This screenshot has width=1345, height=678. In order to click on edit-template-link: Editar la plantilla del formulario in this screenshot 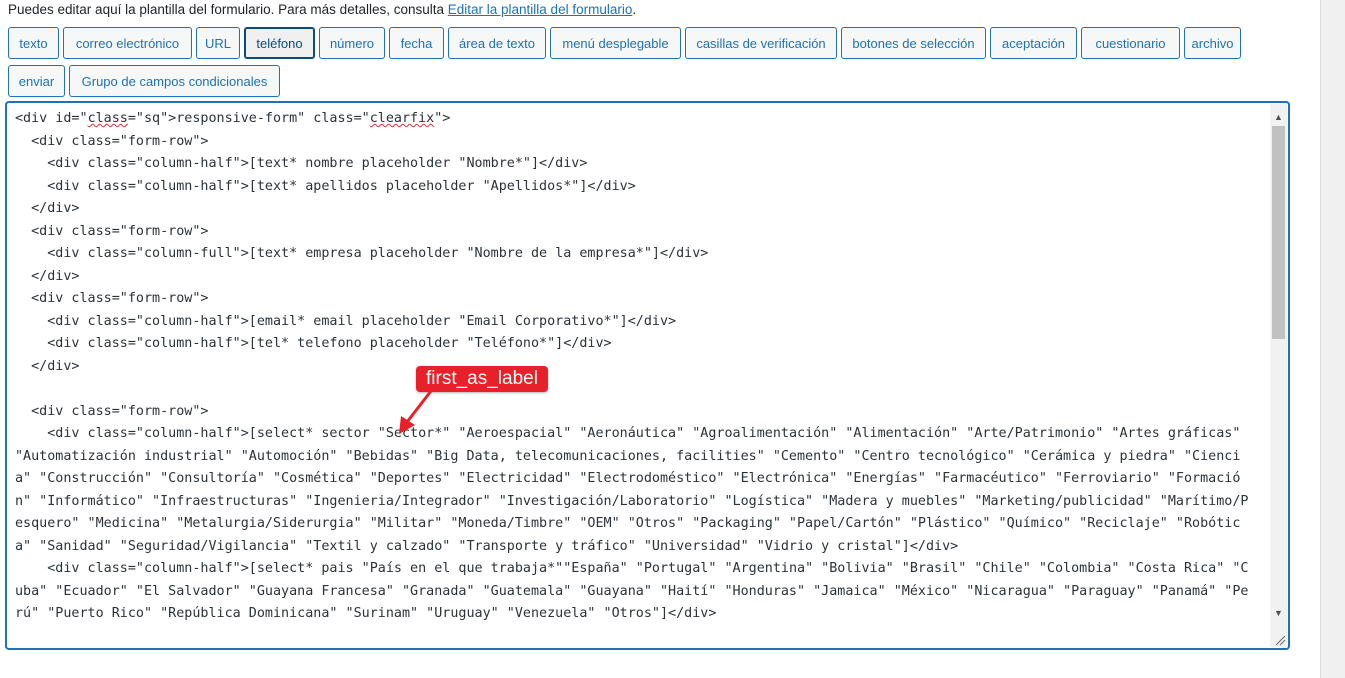, I will do `click(540, 9)`.